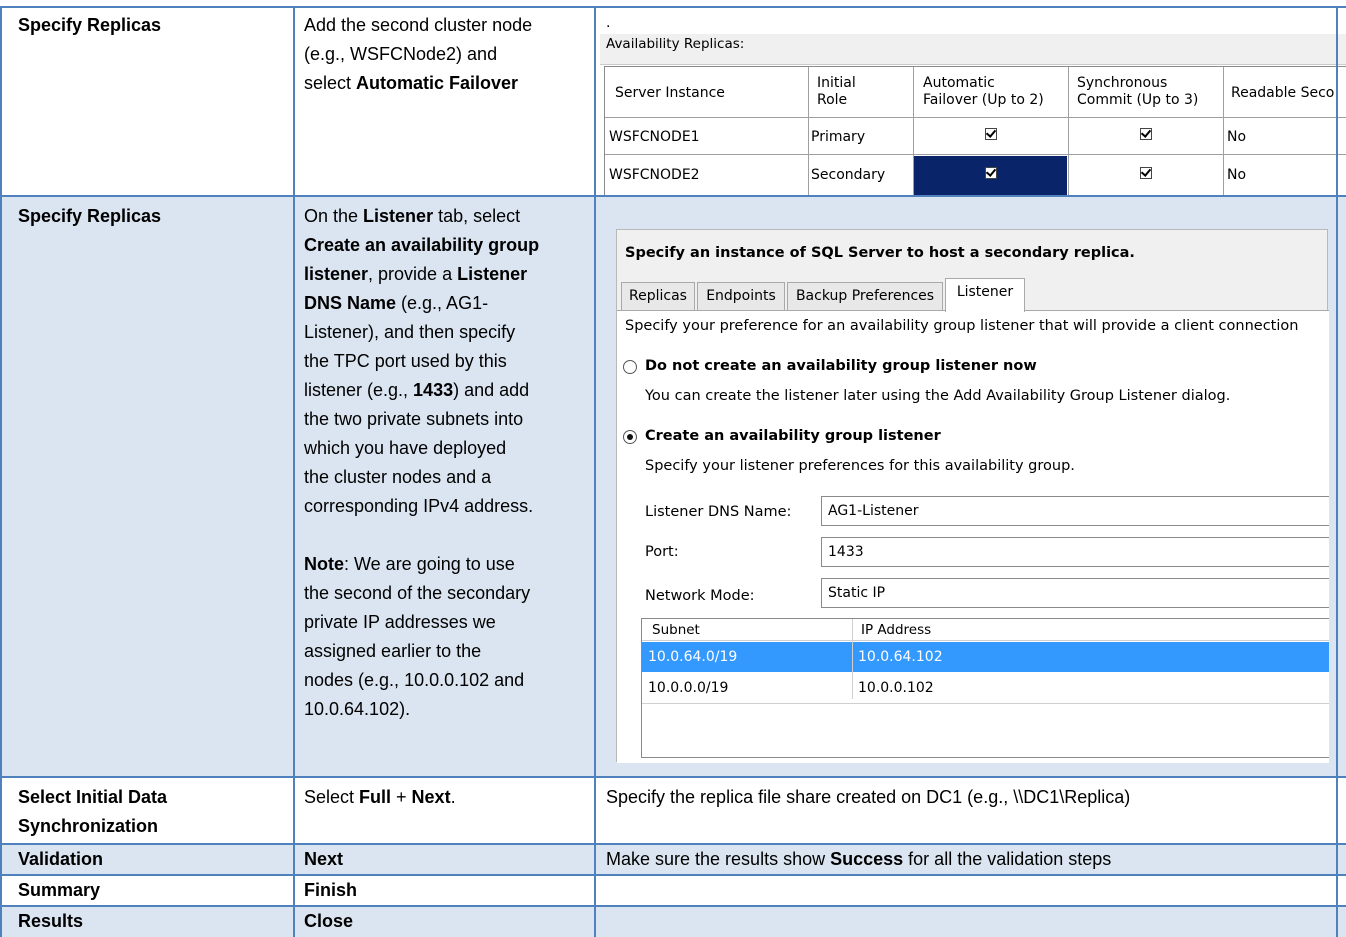  I want to click on row3-action-plus: +, so click(401, 797).